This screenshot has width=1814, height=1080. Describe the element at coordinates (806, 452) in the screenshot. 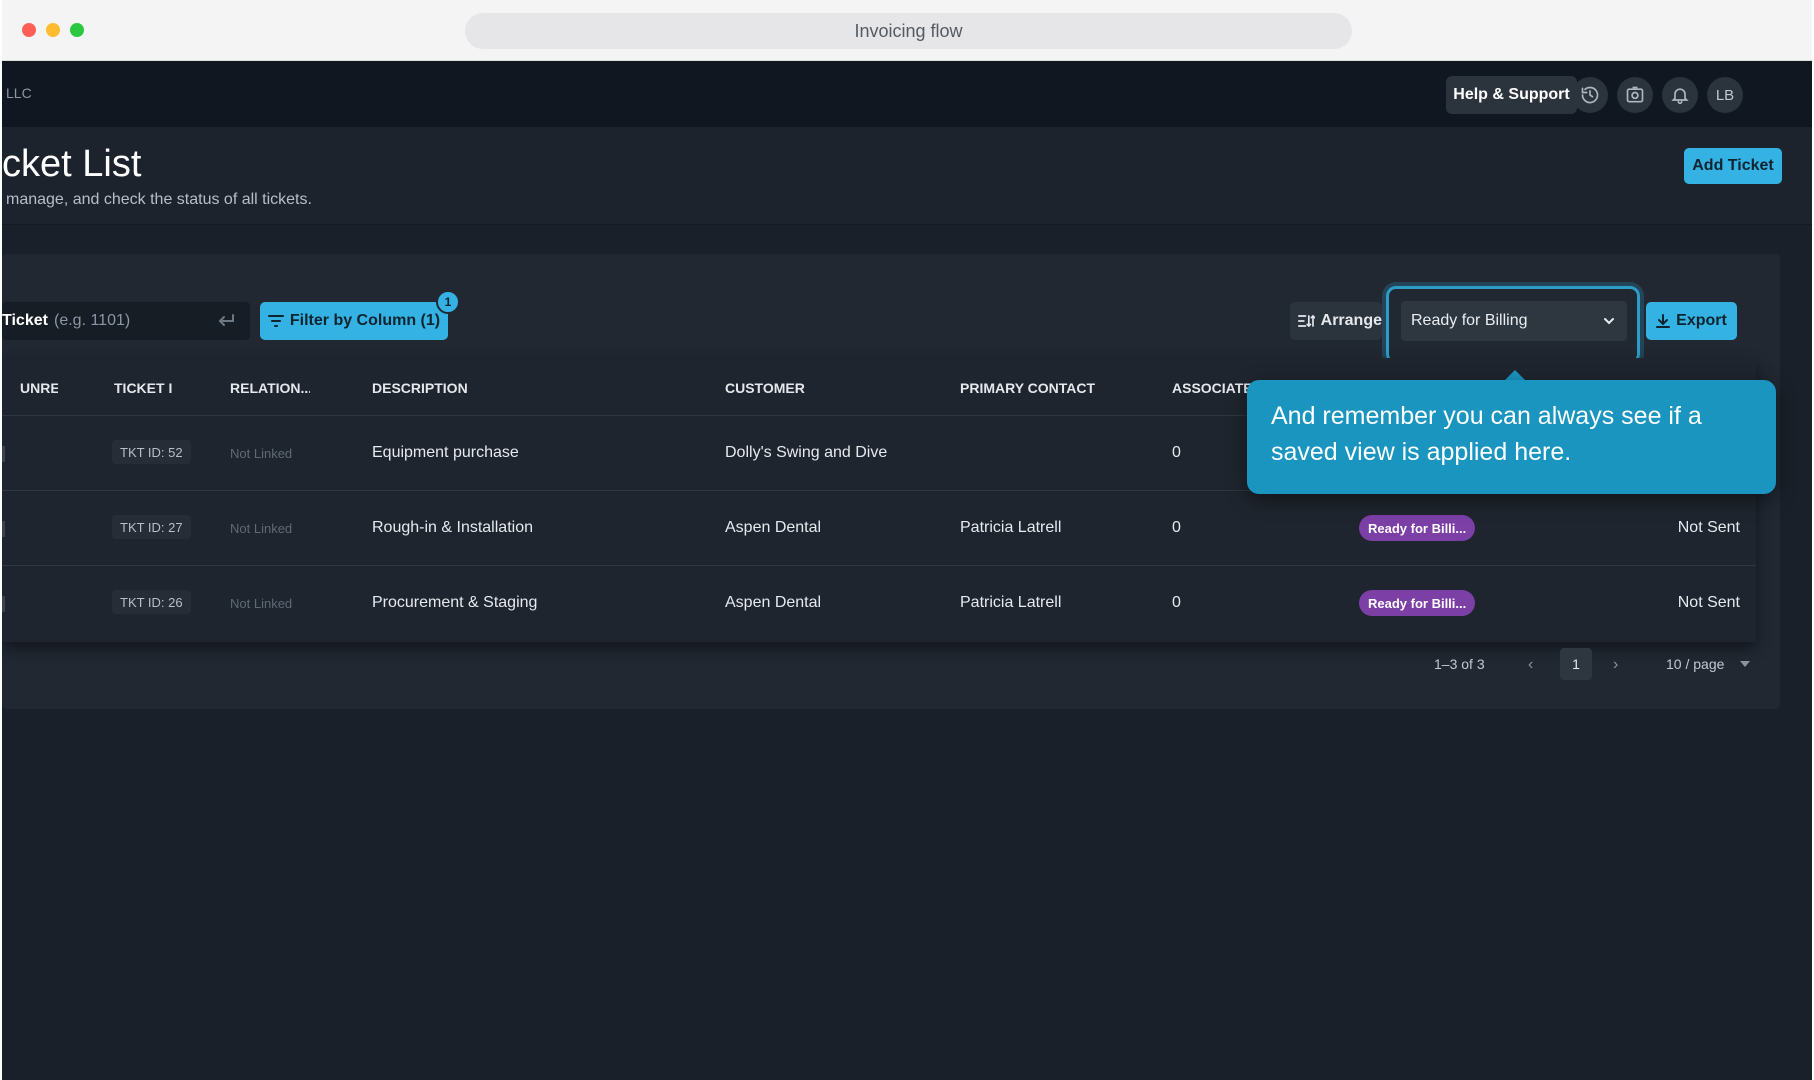

I see `customer-cell: Dolly's Swing and Dive` at that location.